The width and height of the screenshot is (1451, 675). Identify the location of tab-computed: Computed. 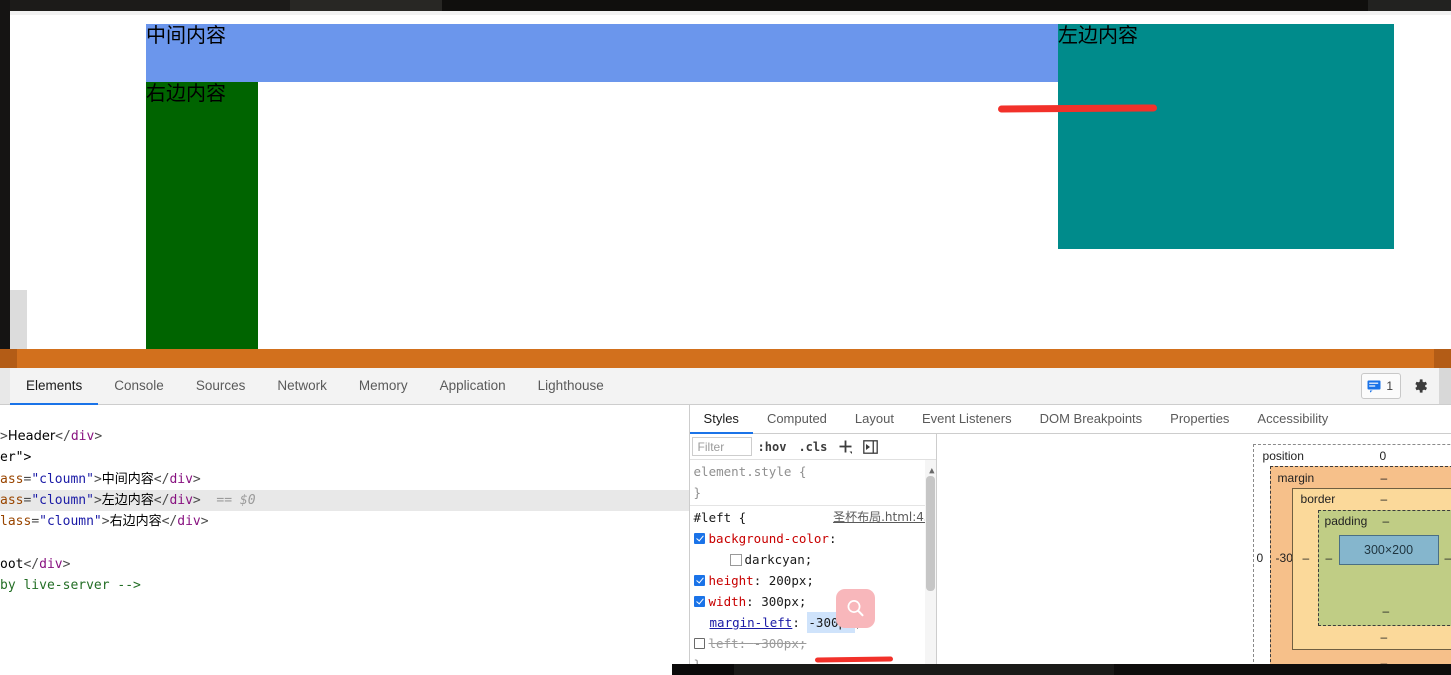
(797, 419).